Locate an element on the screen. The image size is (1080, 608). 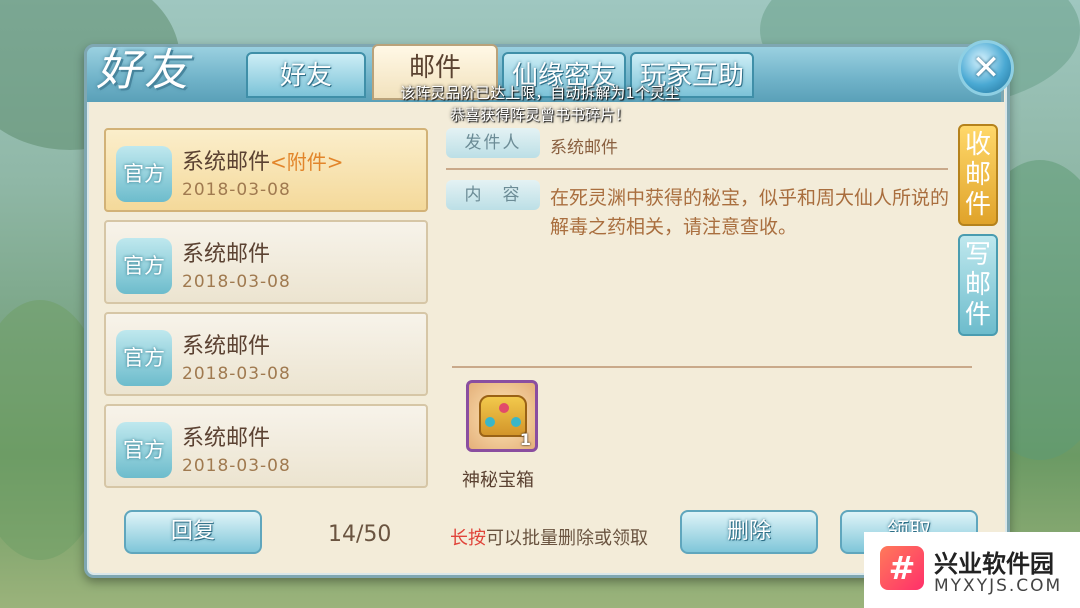
watermark-logo-icon: # is located at coordinates (902, 568).